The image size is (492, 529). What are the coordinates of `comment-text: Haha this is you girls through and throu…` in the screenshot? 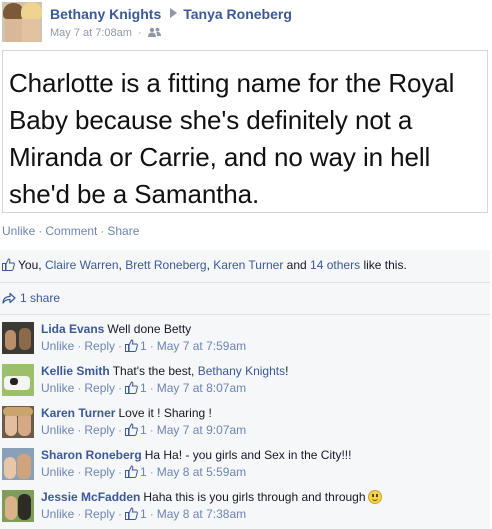 It's located at (254, 497).